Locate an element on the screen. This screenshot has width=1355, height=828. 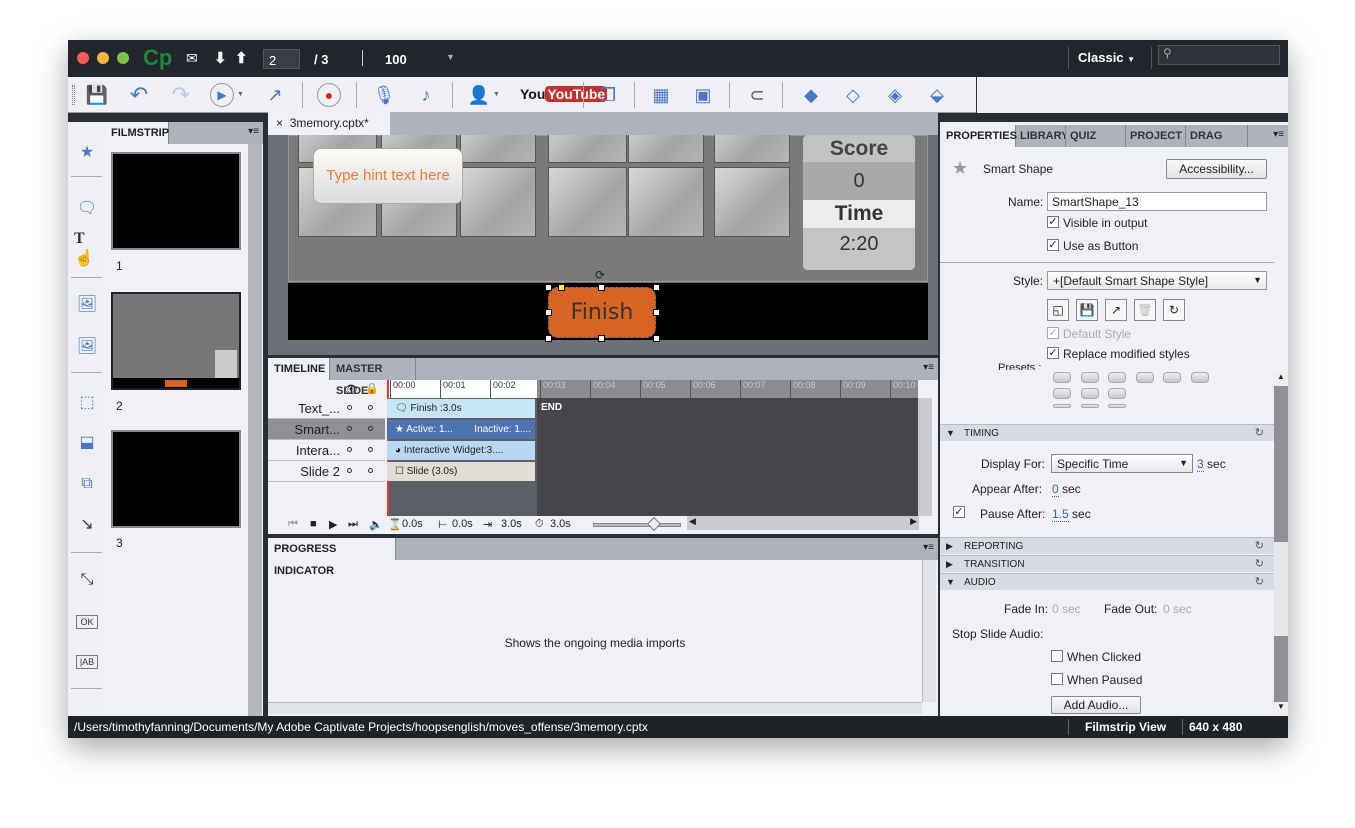
tab-filmstrip: FILMSTRIP is located at coordinates (137, 133).